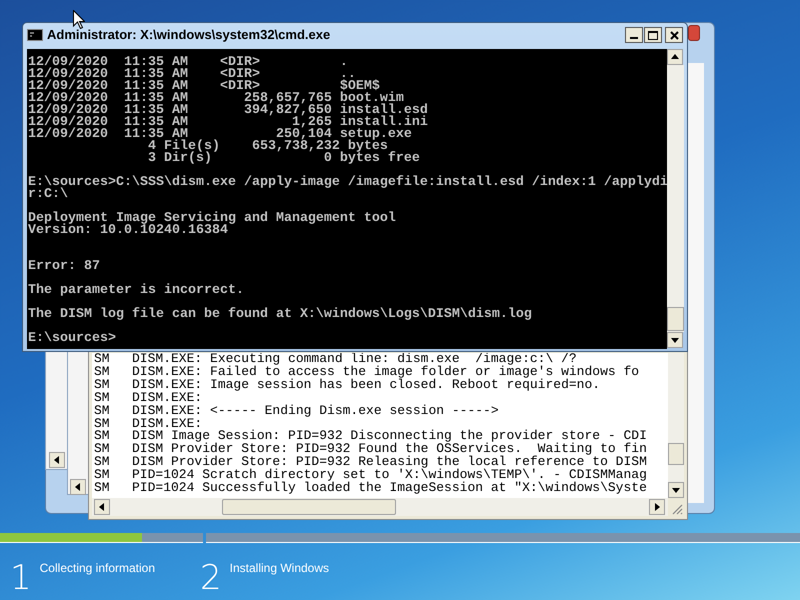  Describe the element at coordinates (386, 372) in the screenshot. I see `log-message: DISM.EXE: Failed to access the image folder or image's windows fo` at that location.